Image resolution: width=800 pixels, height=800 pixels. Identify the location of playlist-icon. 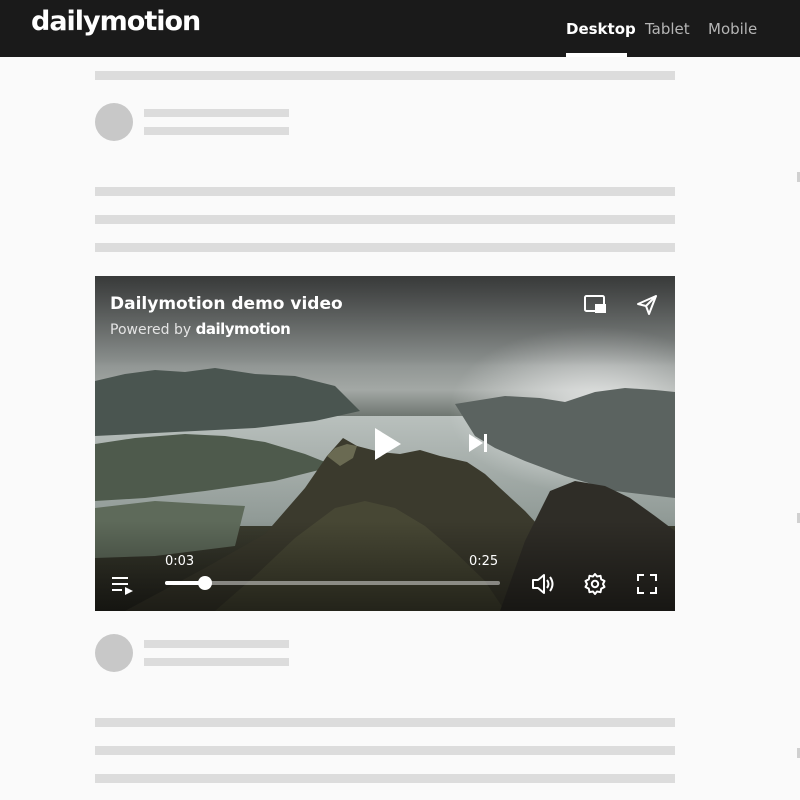
(123, 585).